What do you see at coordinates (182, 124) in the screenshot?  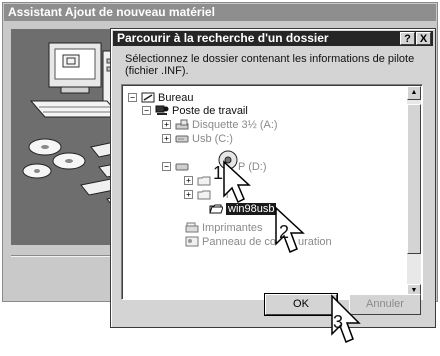 I see `floppy-drive-icon` at bounding box center [182, 124].